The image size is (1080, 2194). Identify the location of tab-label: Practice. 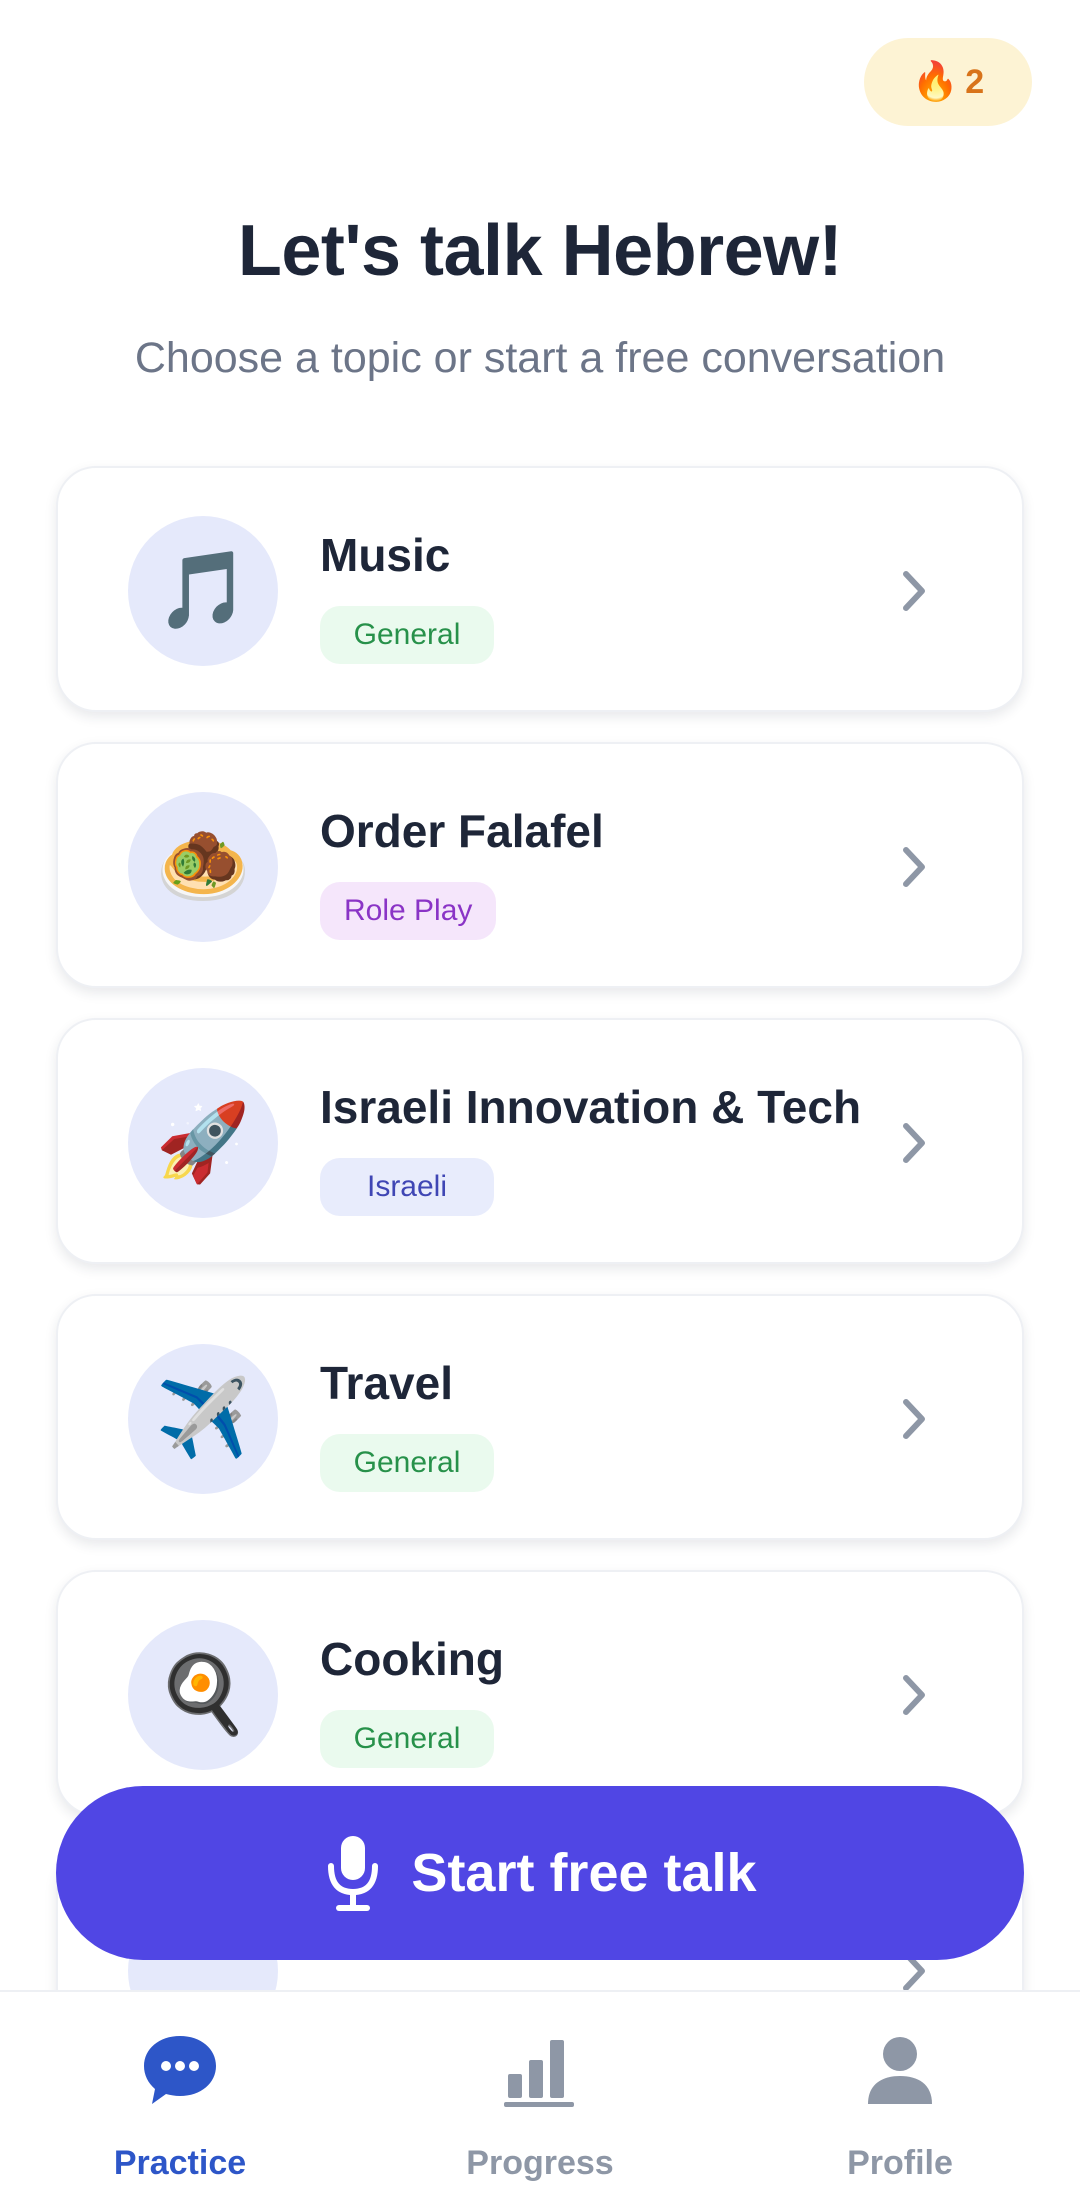
(180, 2163).